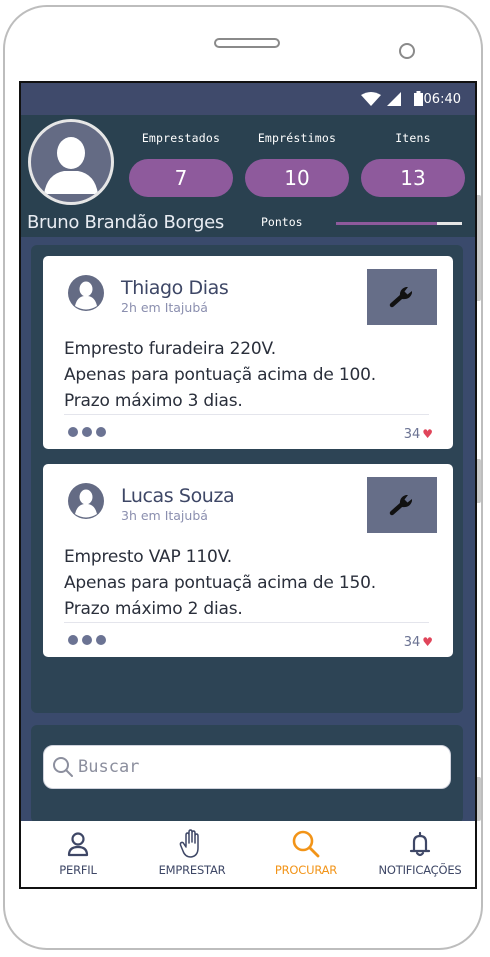 Image resolution: width=490 pixels, height=957 pixels. Describe the element at coordinates (181, 178) in the screenshot. I see `stat-emprestados-button: 7` at that location.